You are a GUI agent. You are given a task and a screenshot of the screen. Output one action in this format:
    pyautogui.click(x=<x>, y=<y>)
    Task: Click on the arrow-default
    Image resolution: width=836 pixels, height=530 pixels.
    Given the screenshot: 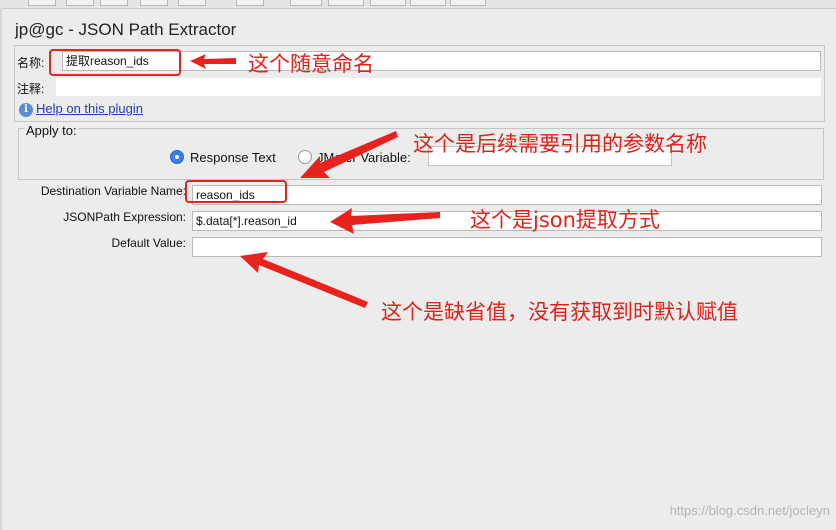 What is the action you would take?
    pyautogui.click(x=304, y=280)
    